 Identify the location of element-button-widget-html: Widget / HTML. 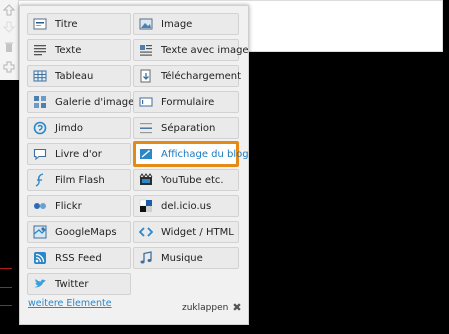
(186, 232).